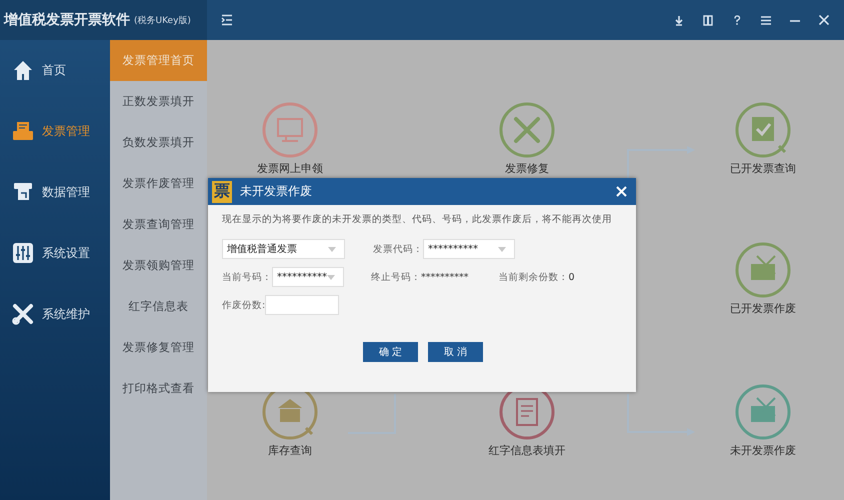 This screenshot has height=500, width=844. What do you see at coordinates (158, 224) in the screenshot?
I see `submenu-item: 发票查询管理` at bounding box center [158, 224].